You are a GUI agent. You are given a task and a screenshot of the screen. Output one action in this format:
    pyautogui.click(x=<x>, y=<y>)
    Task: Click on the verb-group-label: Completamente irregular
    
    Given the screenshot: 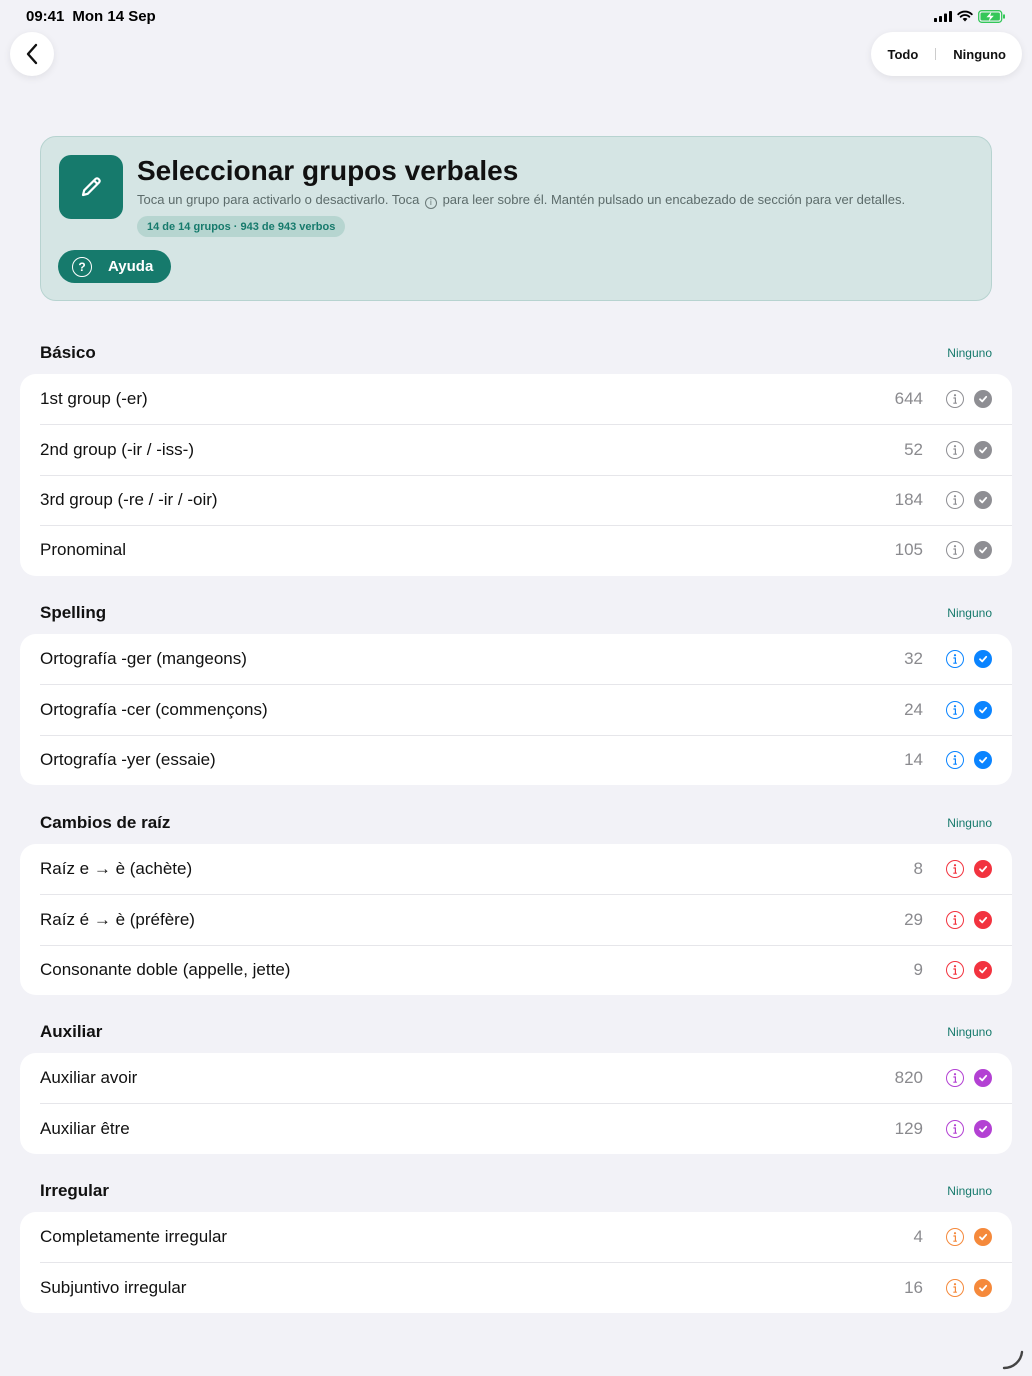 What is the action you would take?
    pyautogui.click(x=134, y=1237)
    